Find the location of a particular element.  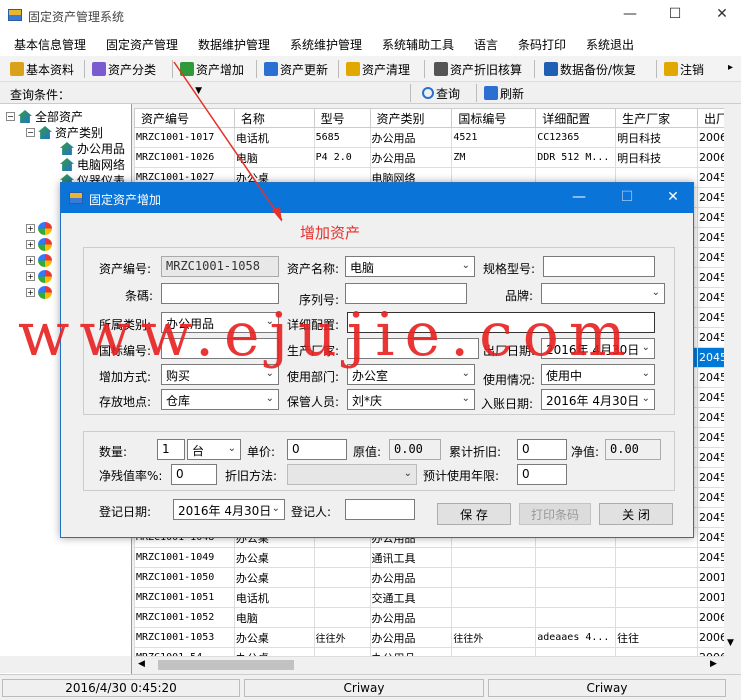

column-header: 资产类别 is located at coordinates (411, 118).